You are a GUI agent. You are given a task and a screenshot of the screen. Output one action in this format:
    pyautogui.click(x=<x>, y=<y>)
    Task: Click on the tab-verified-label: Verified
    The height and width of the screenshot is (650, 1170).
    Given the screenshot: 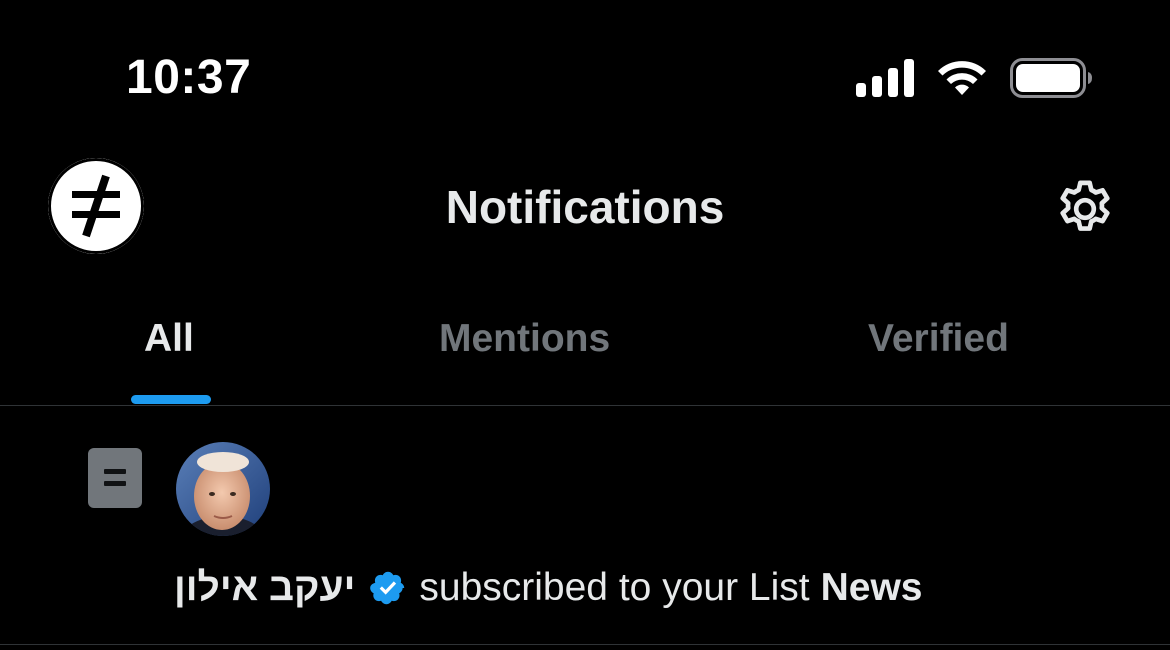 What is the action you would take?
    pyautogui.click(x=938, y=338)
    